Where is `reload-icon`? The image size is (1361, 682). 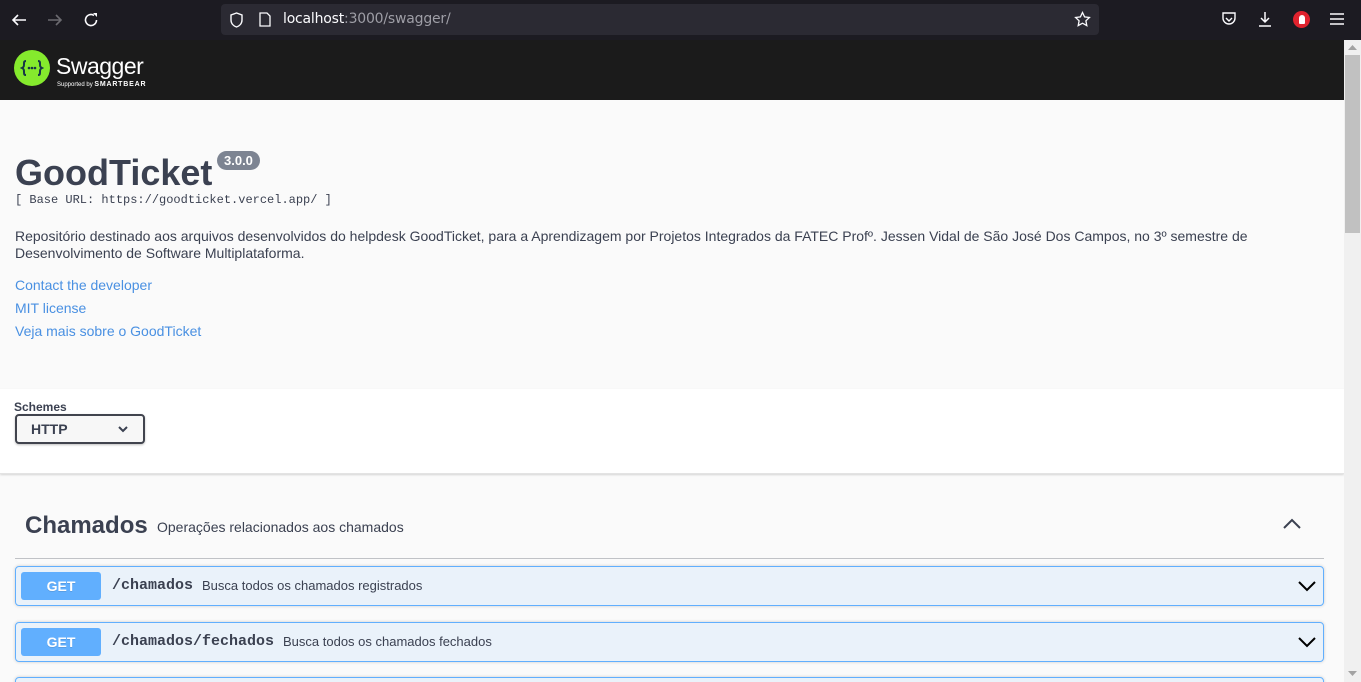 reload-icon is located at coordinates (91, 20).